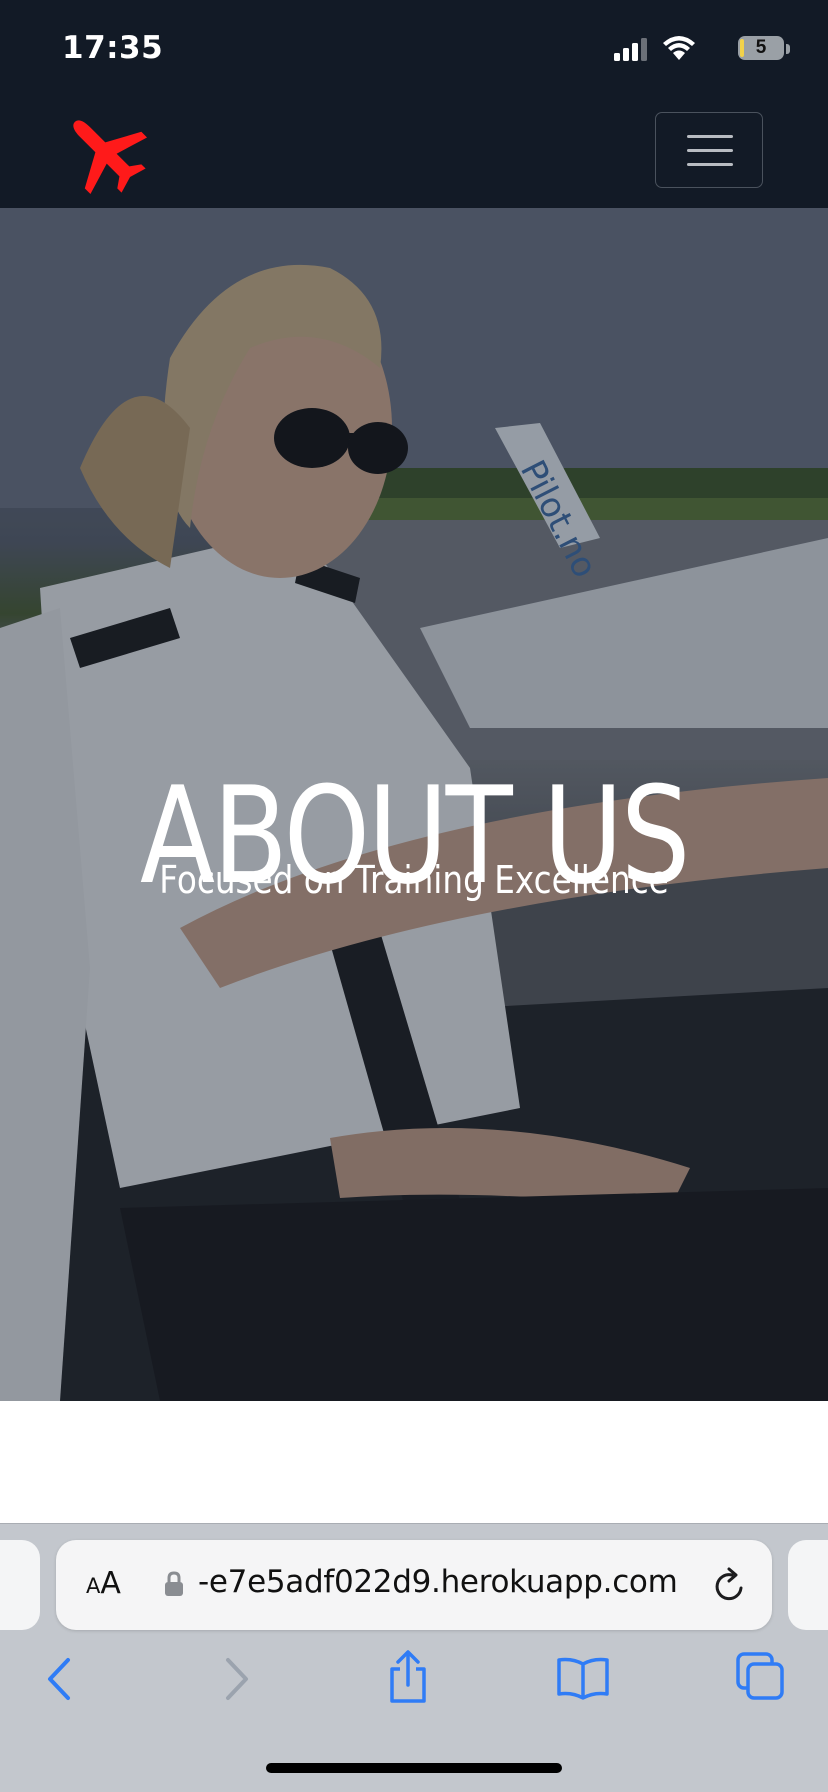 The width and height of the screenshot is (828, 1792). What do you see at coordinates (414, 1462) in the screenshot?
I see `page-content-area` at bounding box center [414, 1462].